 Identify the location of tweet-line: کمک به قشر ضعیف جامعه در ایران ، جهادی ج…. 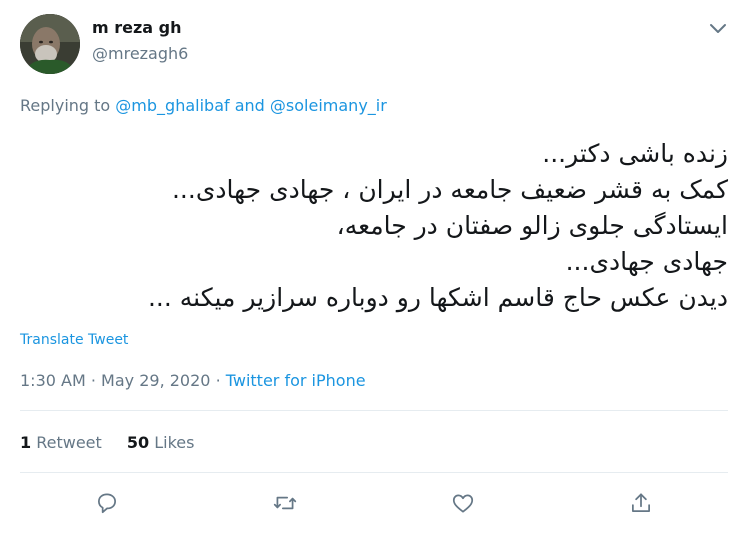
(449, 189).